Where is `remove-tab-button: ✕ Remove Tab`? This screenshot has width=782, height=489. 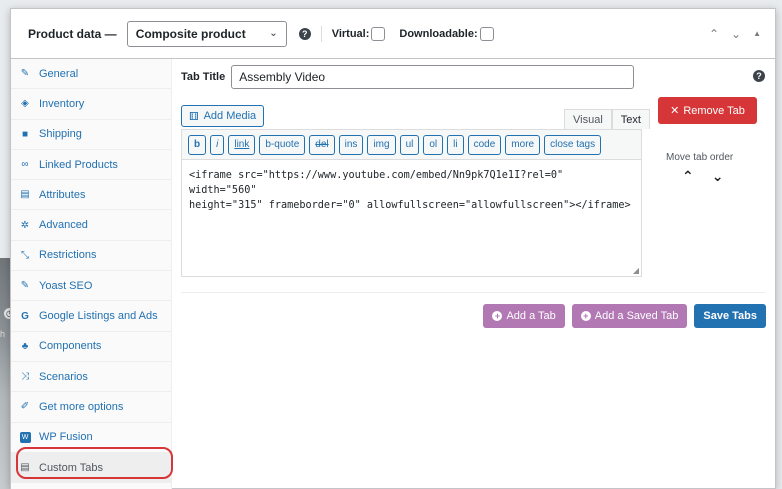
remove-tab-button: ✕ Remove Tab is located at coordinates (707, 110).